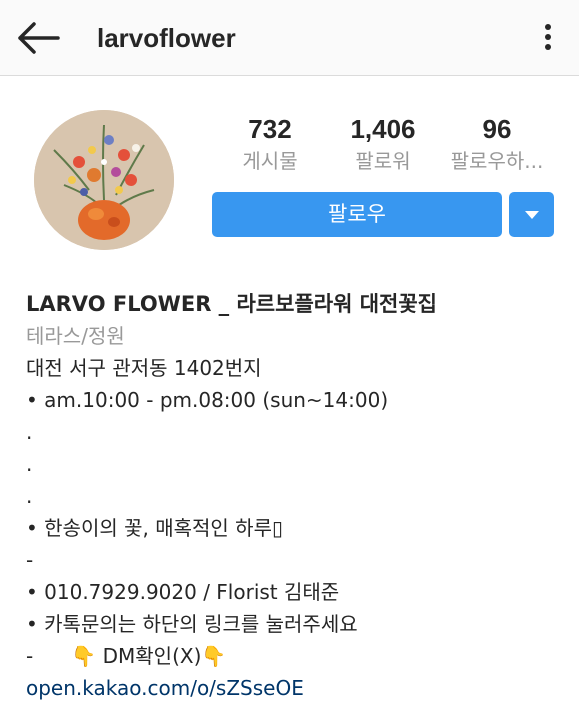 Image resolution: width=579 pixels, height=722 pixels. What do you see at coordinates (192, 624) in the screenshot?
I see `bio-line: • 카톡문의는 하단의 링크를 눌러주세요` at bounding box center [192, 624].